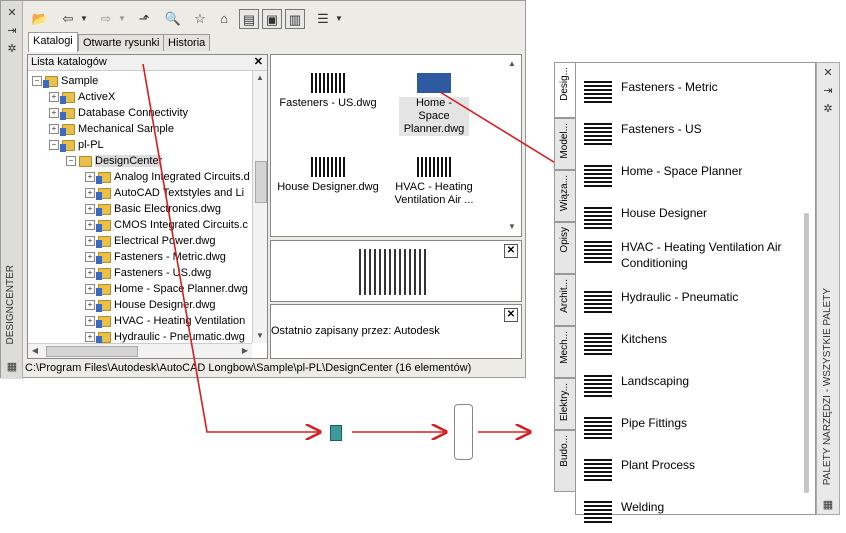 The width and height of the screenshot is (846, 533). What do you see at coordinates (664, 213) in the screenshot?
I see `palette-item-label: House Designer` at bounding box center [664, 213].